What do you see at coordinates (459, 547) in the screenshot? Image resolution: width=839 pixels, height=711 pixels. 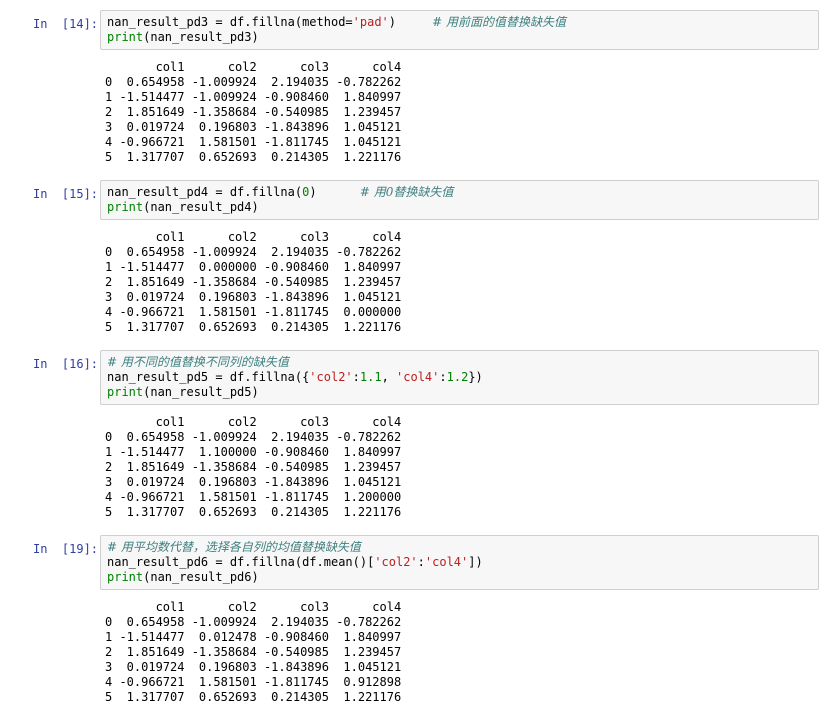 I see `code-line: # 用平均数代替，选择各自列的均值替换缺失值` at bounding box center [459, 547].